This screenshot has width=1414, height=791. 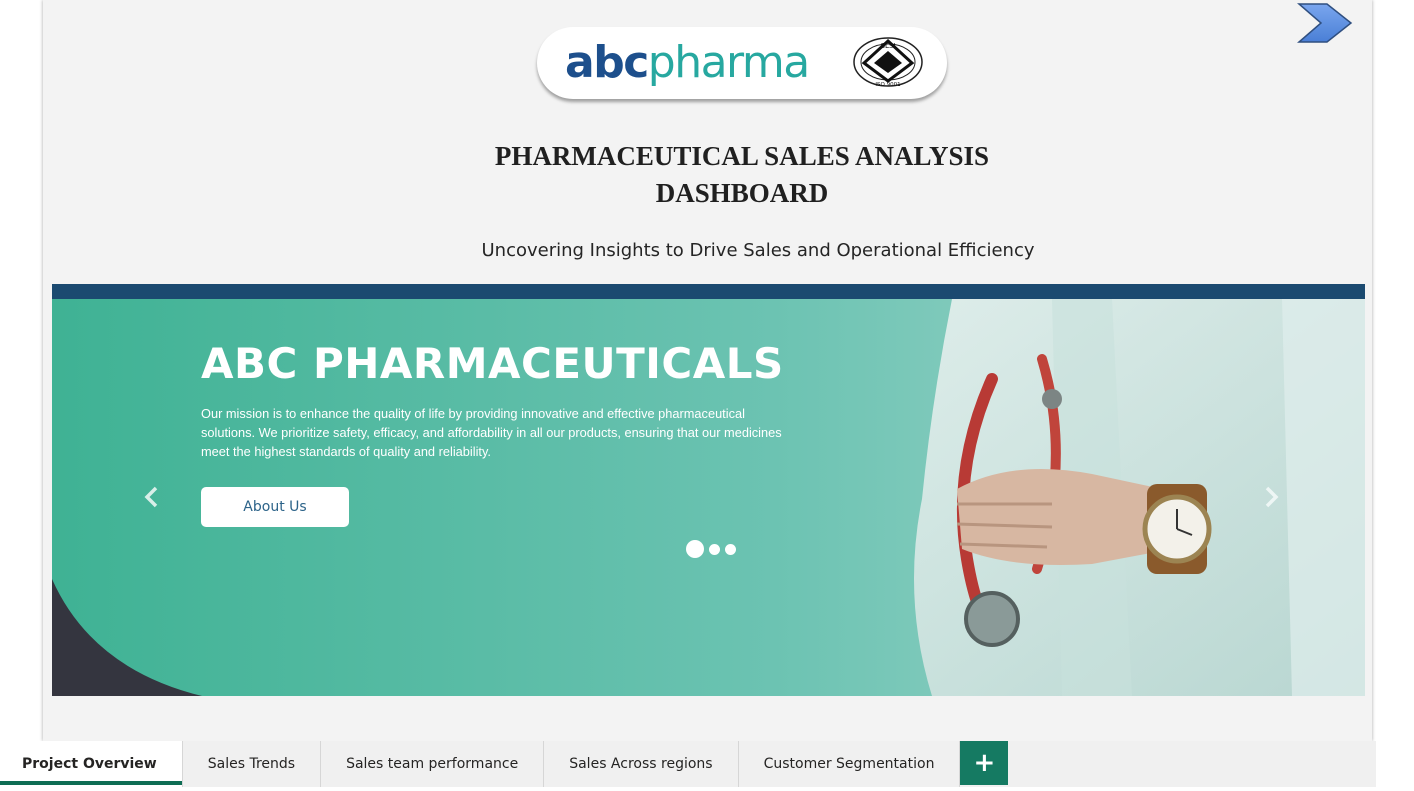 I want to click on tab-sales-team-performance: Sales team performance, so click(x=433, y=764).